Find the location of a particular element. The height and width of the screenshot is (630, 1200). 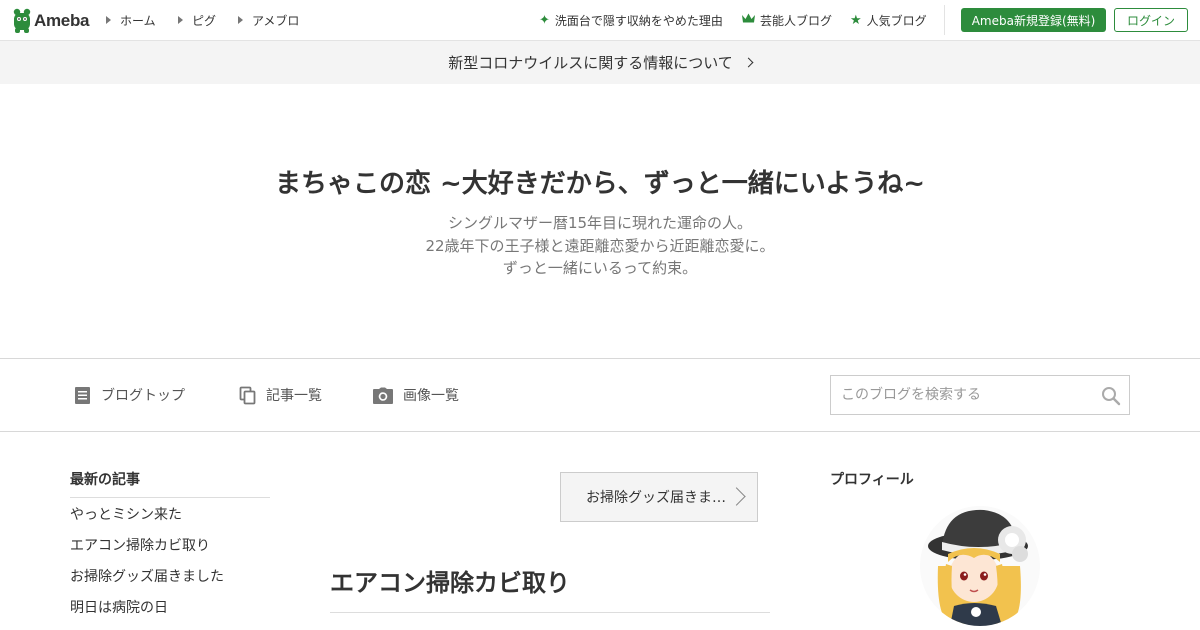

recent-article-link: お掃除グッズ届きました is located at coordinates (170, 581).